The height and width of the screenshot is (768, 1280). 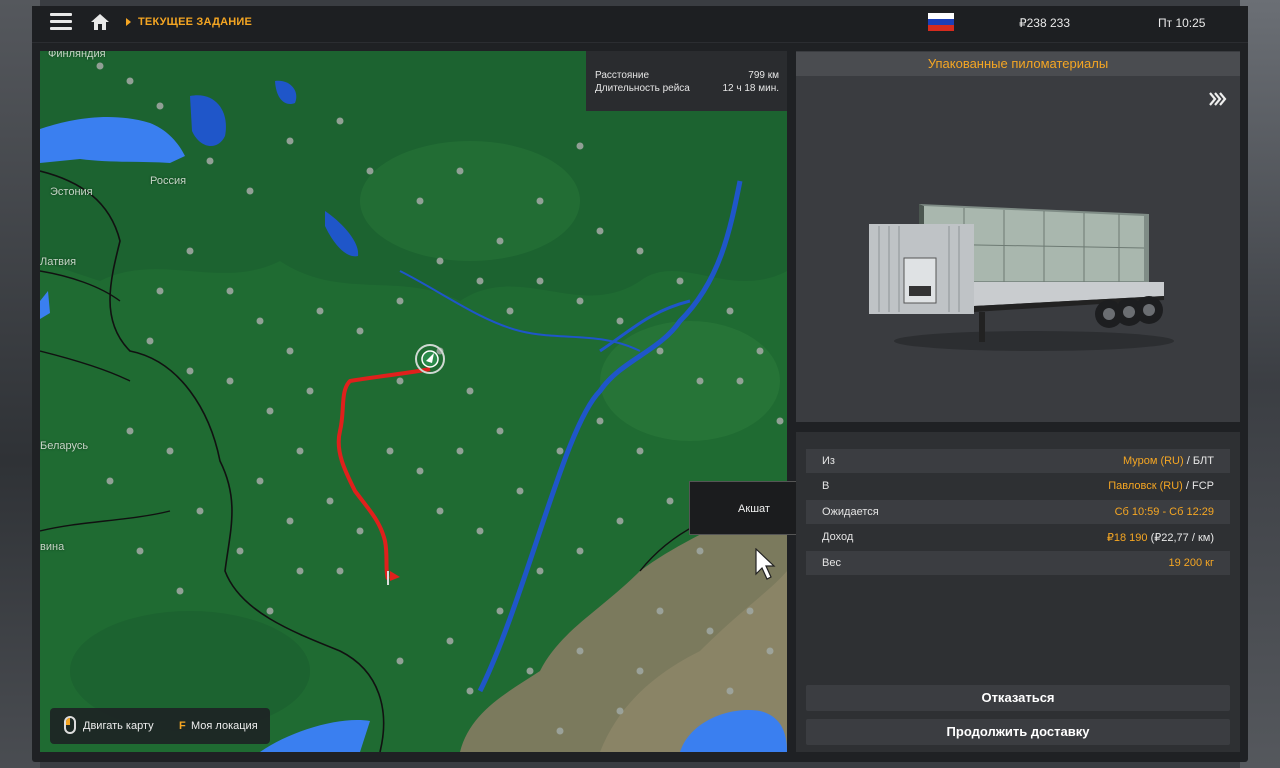 I want to click on fast-forward-icon, so click(x=1218, y=99).